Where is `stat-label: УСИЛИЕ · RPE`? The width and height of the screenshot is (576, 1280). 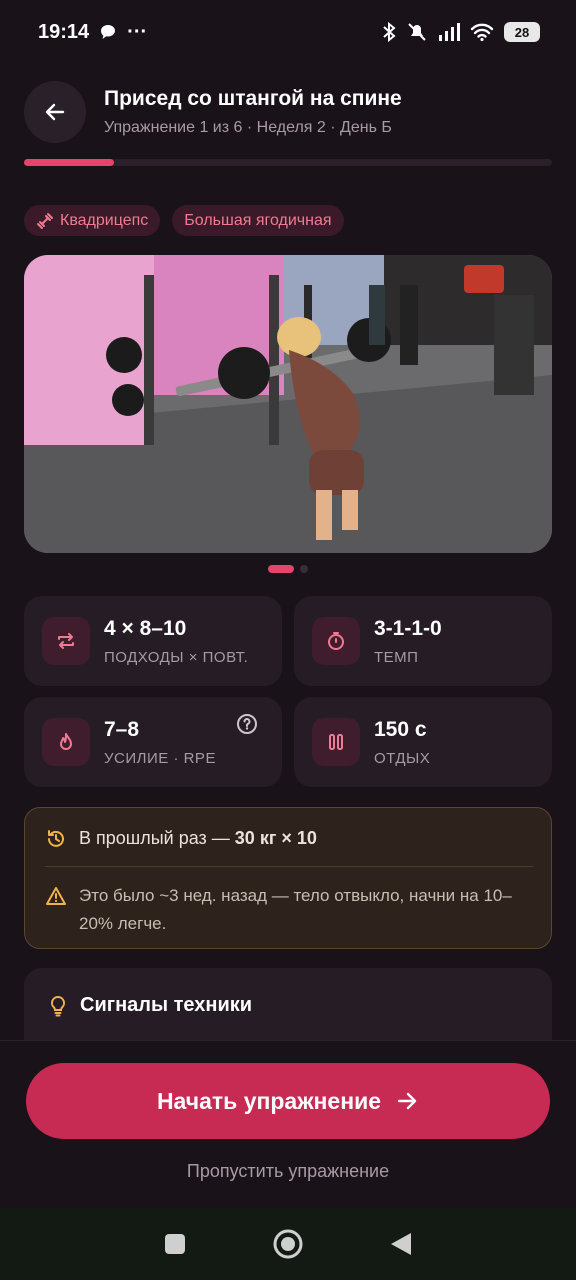 stat-label: УСИЛИЕ · RPE is located at coordinates (160, 758).